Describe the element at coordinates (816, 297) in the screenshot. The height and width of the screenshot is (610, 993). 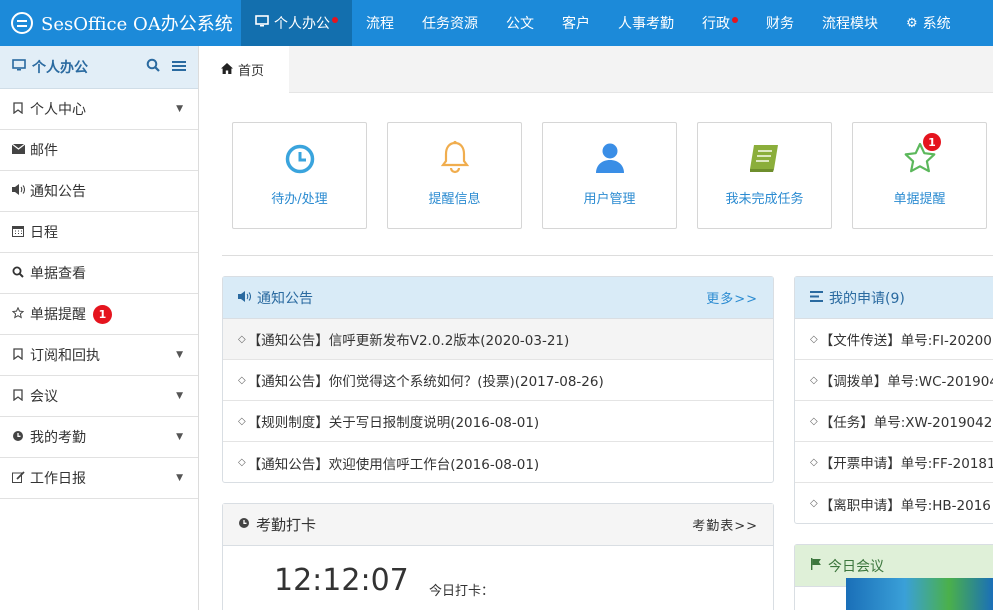
I see `list-icon` at that location.